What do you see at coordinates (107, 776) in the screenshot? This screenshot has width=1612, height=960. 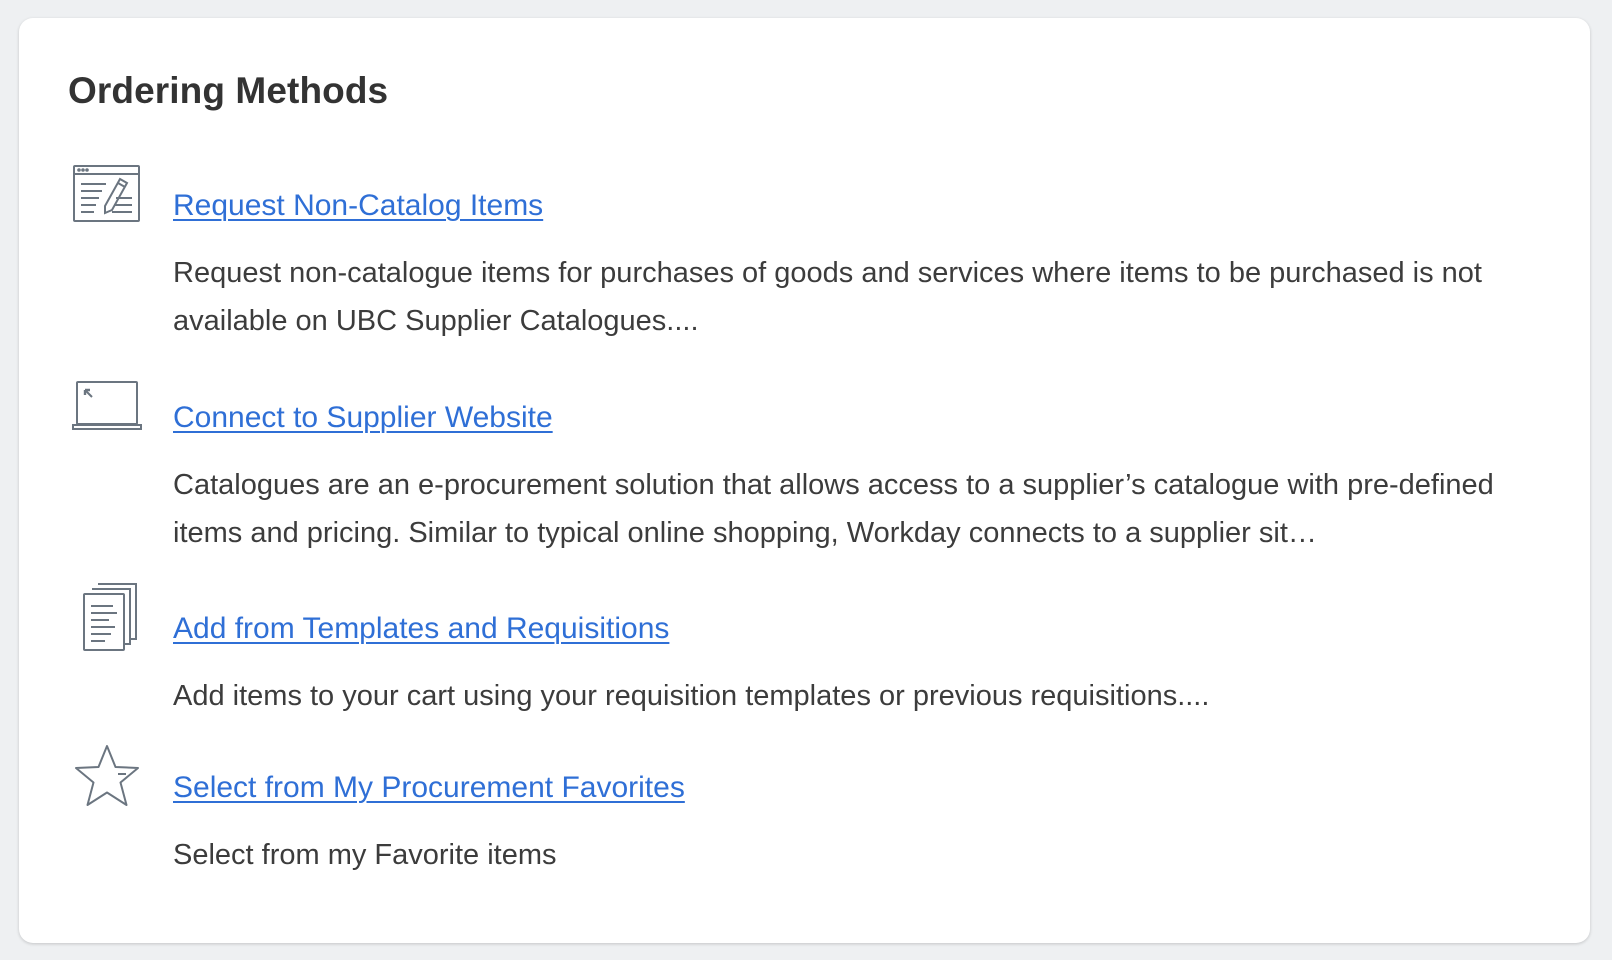 I see `star-icon` at bounding box center [107, 776].